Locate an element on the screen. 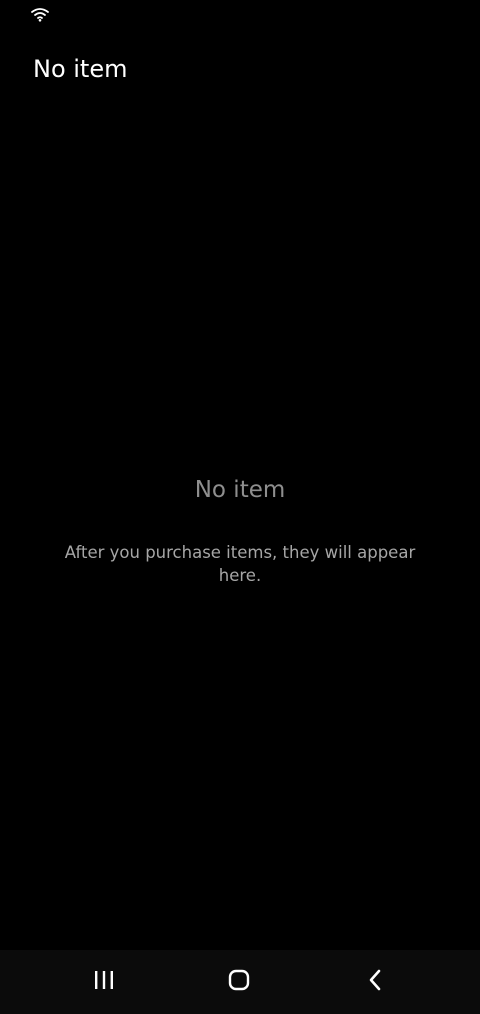 This screenshot has height=1014, width=480. status-bar is located at coordinates (240, 15).